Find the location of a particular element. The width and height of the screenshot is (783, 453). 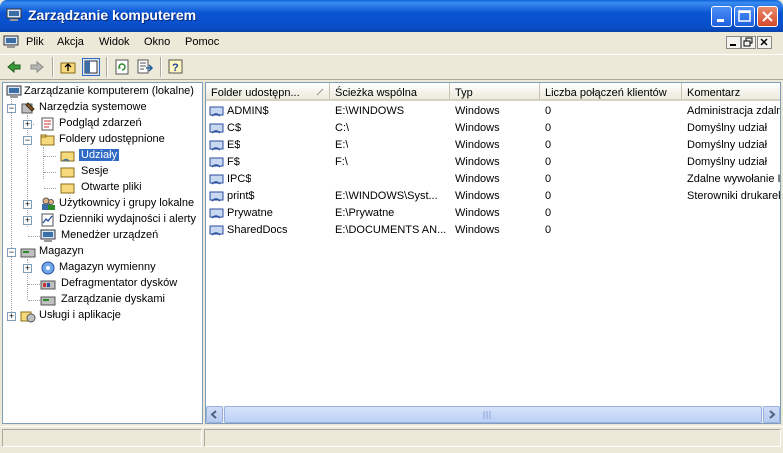

mdi-close-button is located at coordinates (764, 42).